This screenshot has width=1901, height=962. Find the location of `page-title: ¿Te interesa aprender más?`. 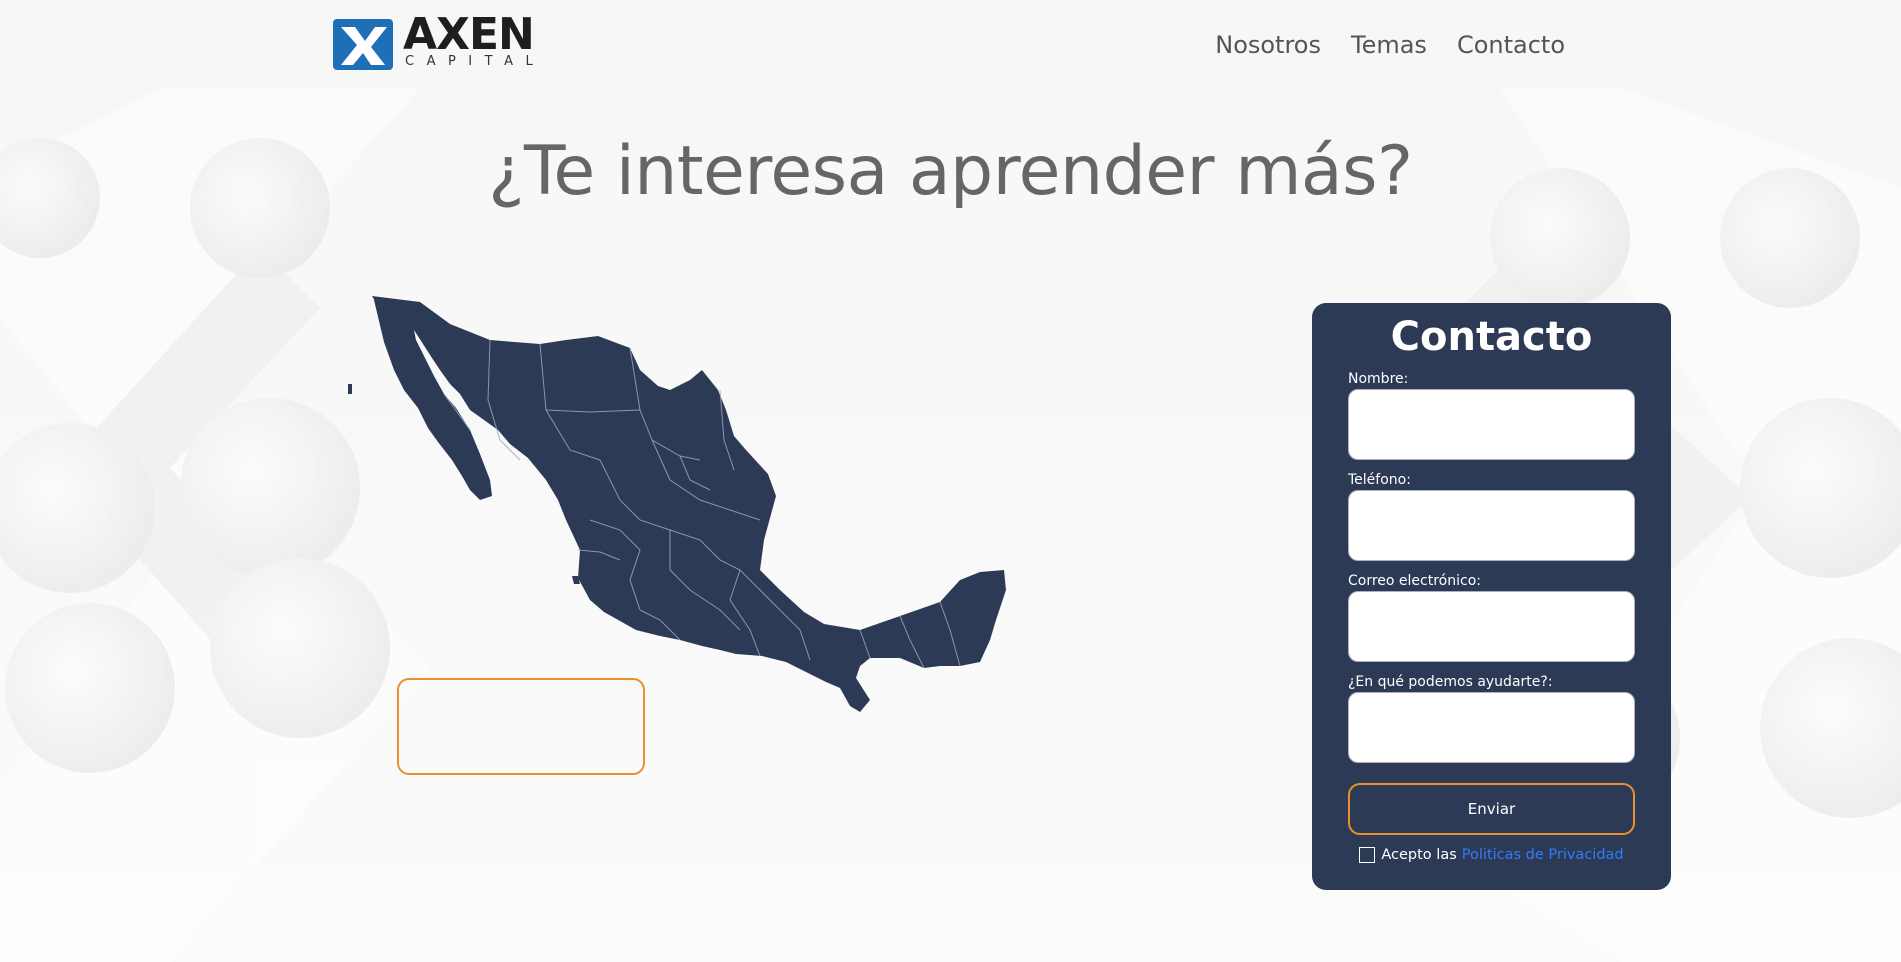

page-title: ¿Te interesa aprender más? is located at coordinates (950, 171).